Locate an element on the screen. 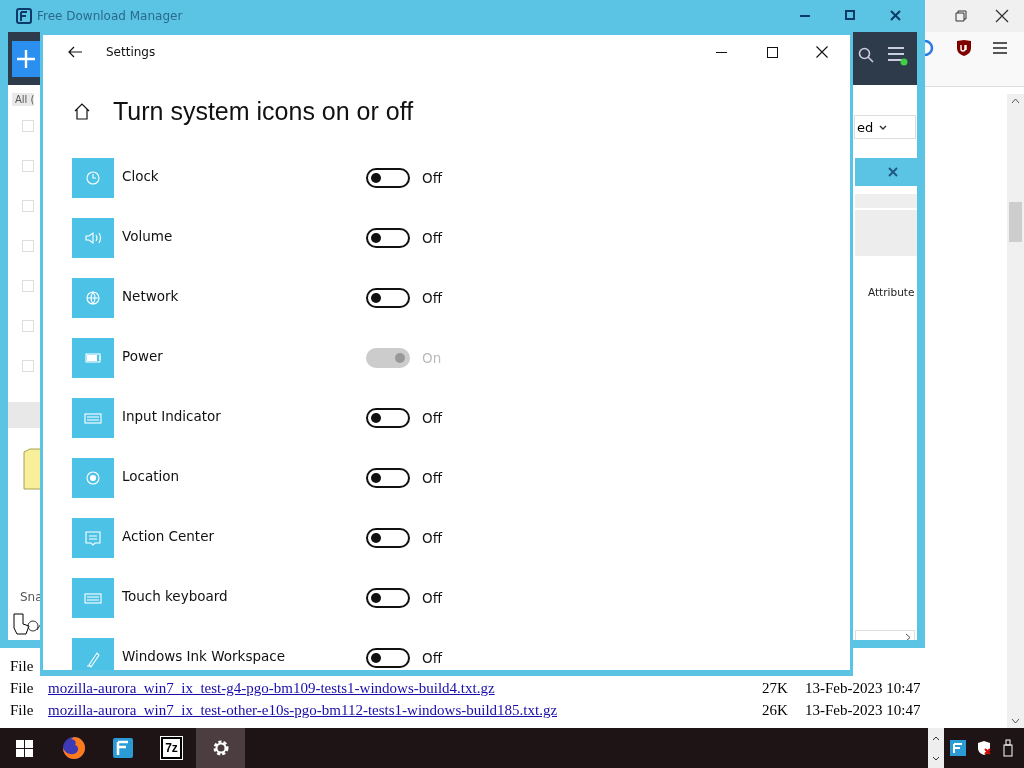 This screenshot has height=768, width=1024. toggle-state: On is located at coordinates (432, 358).